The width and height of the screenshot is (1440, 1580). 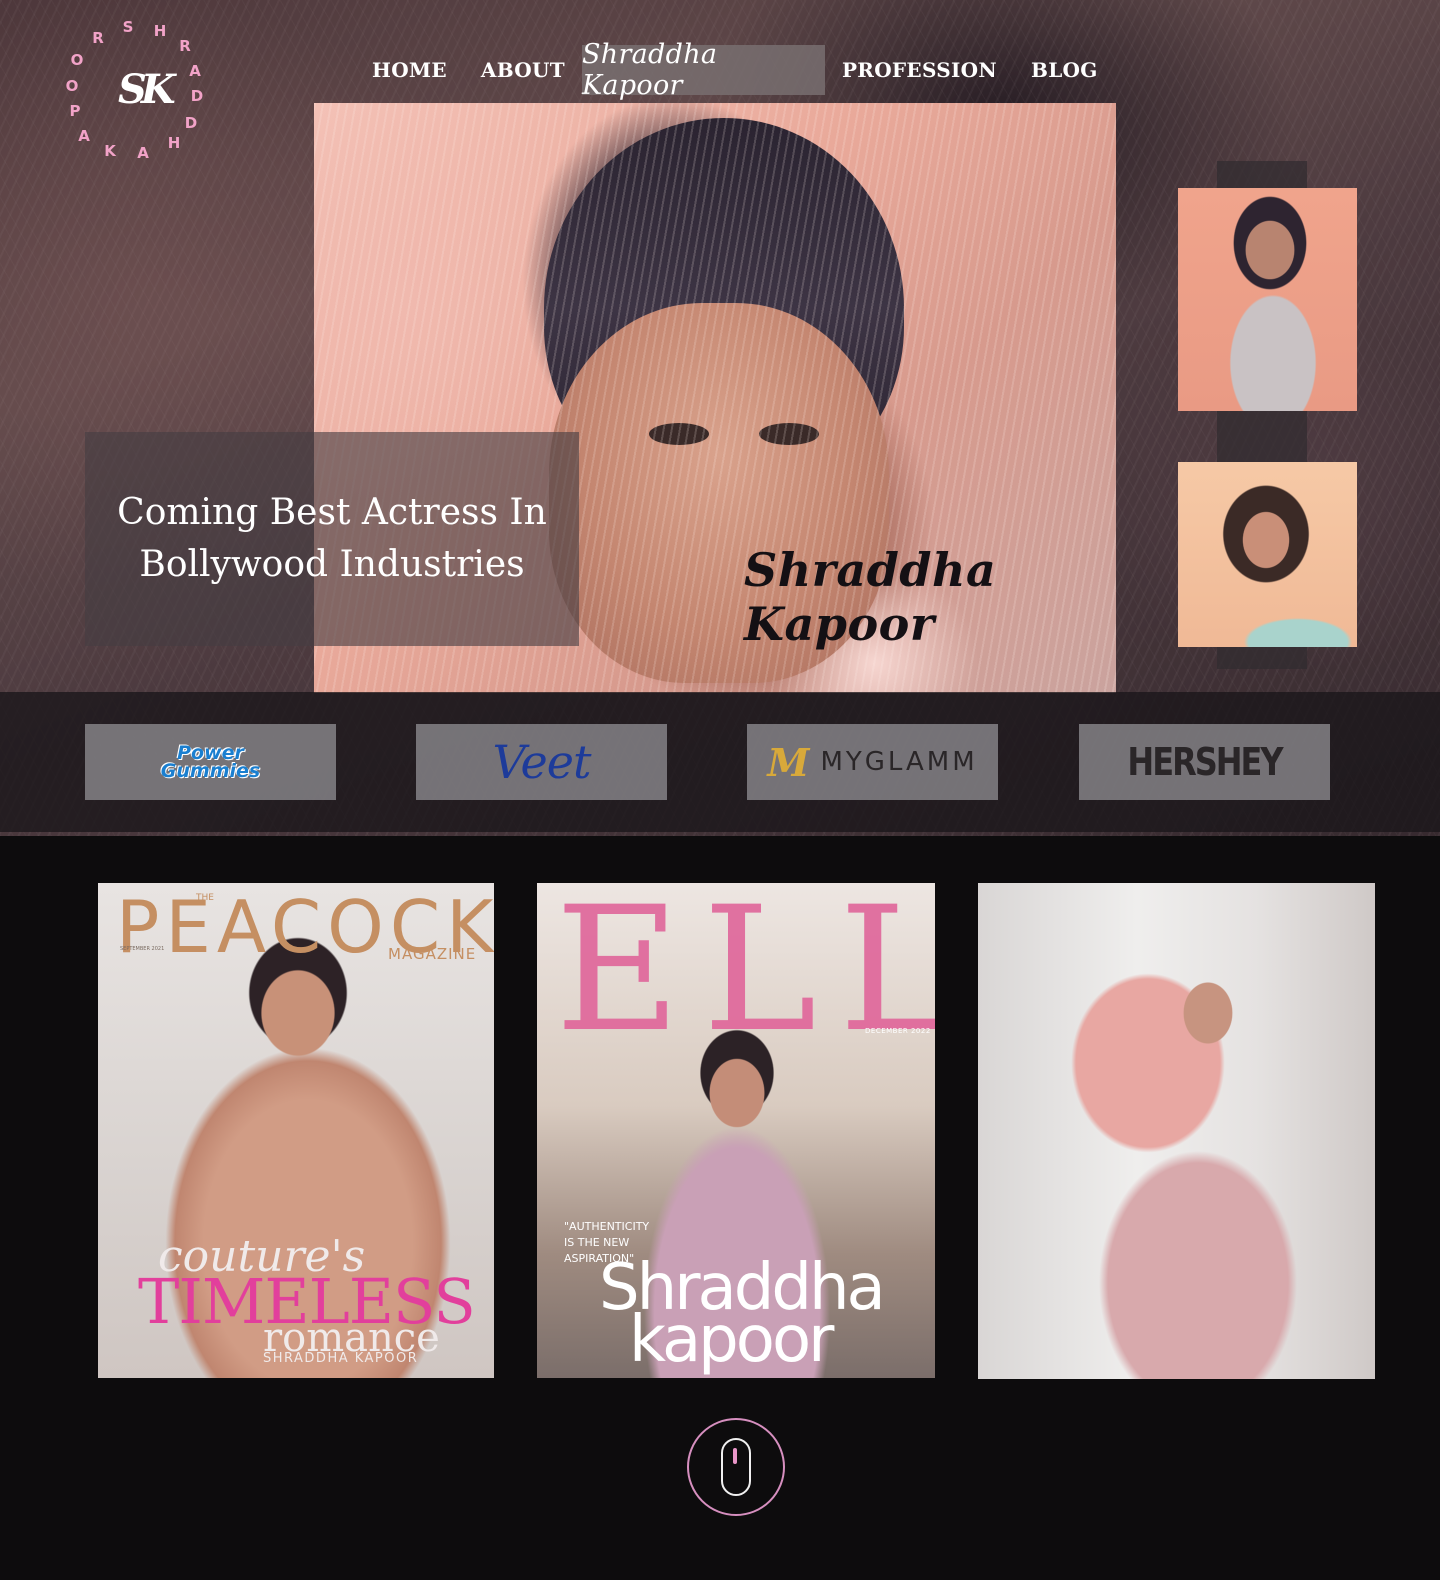 What do you see at coordinates (790, 762) in the screenshot?
I see `myglamm-mark: M` at bounding box center [790, 762].